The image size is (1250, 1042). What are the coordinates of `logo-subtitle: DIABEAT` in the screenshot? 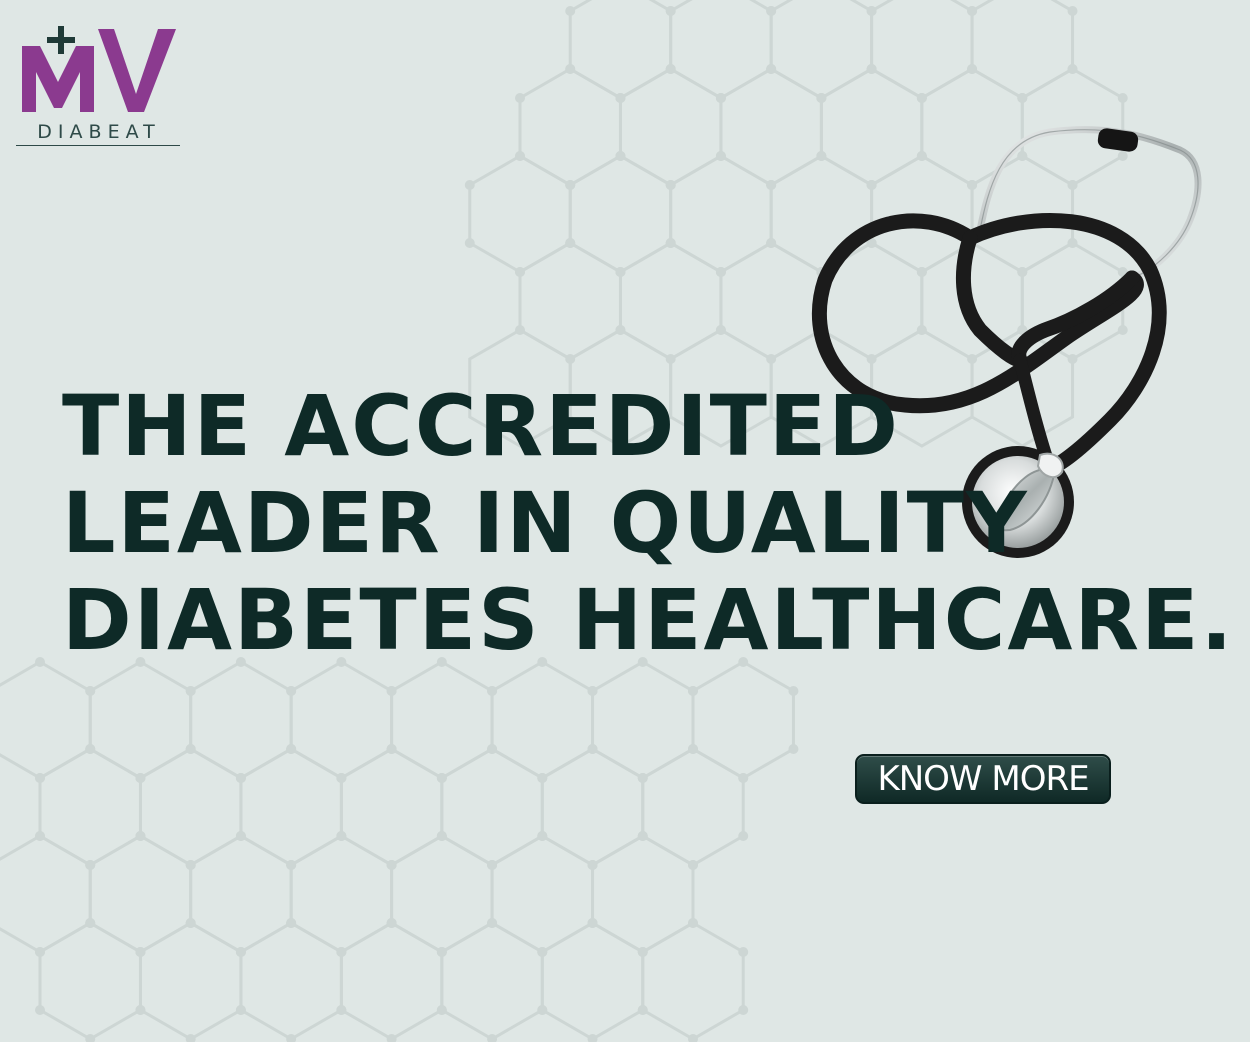 It's located at (99, 132).